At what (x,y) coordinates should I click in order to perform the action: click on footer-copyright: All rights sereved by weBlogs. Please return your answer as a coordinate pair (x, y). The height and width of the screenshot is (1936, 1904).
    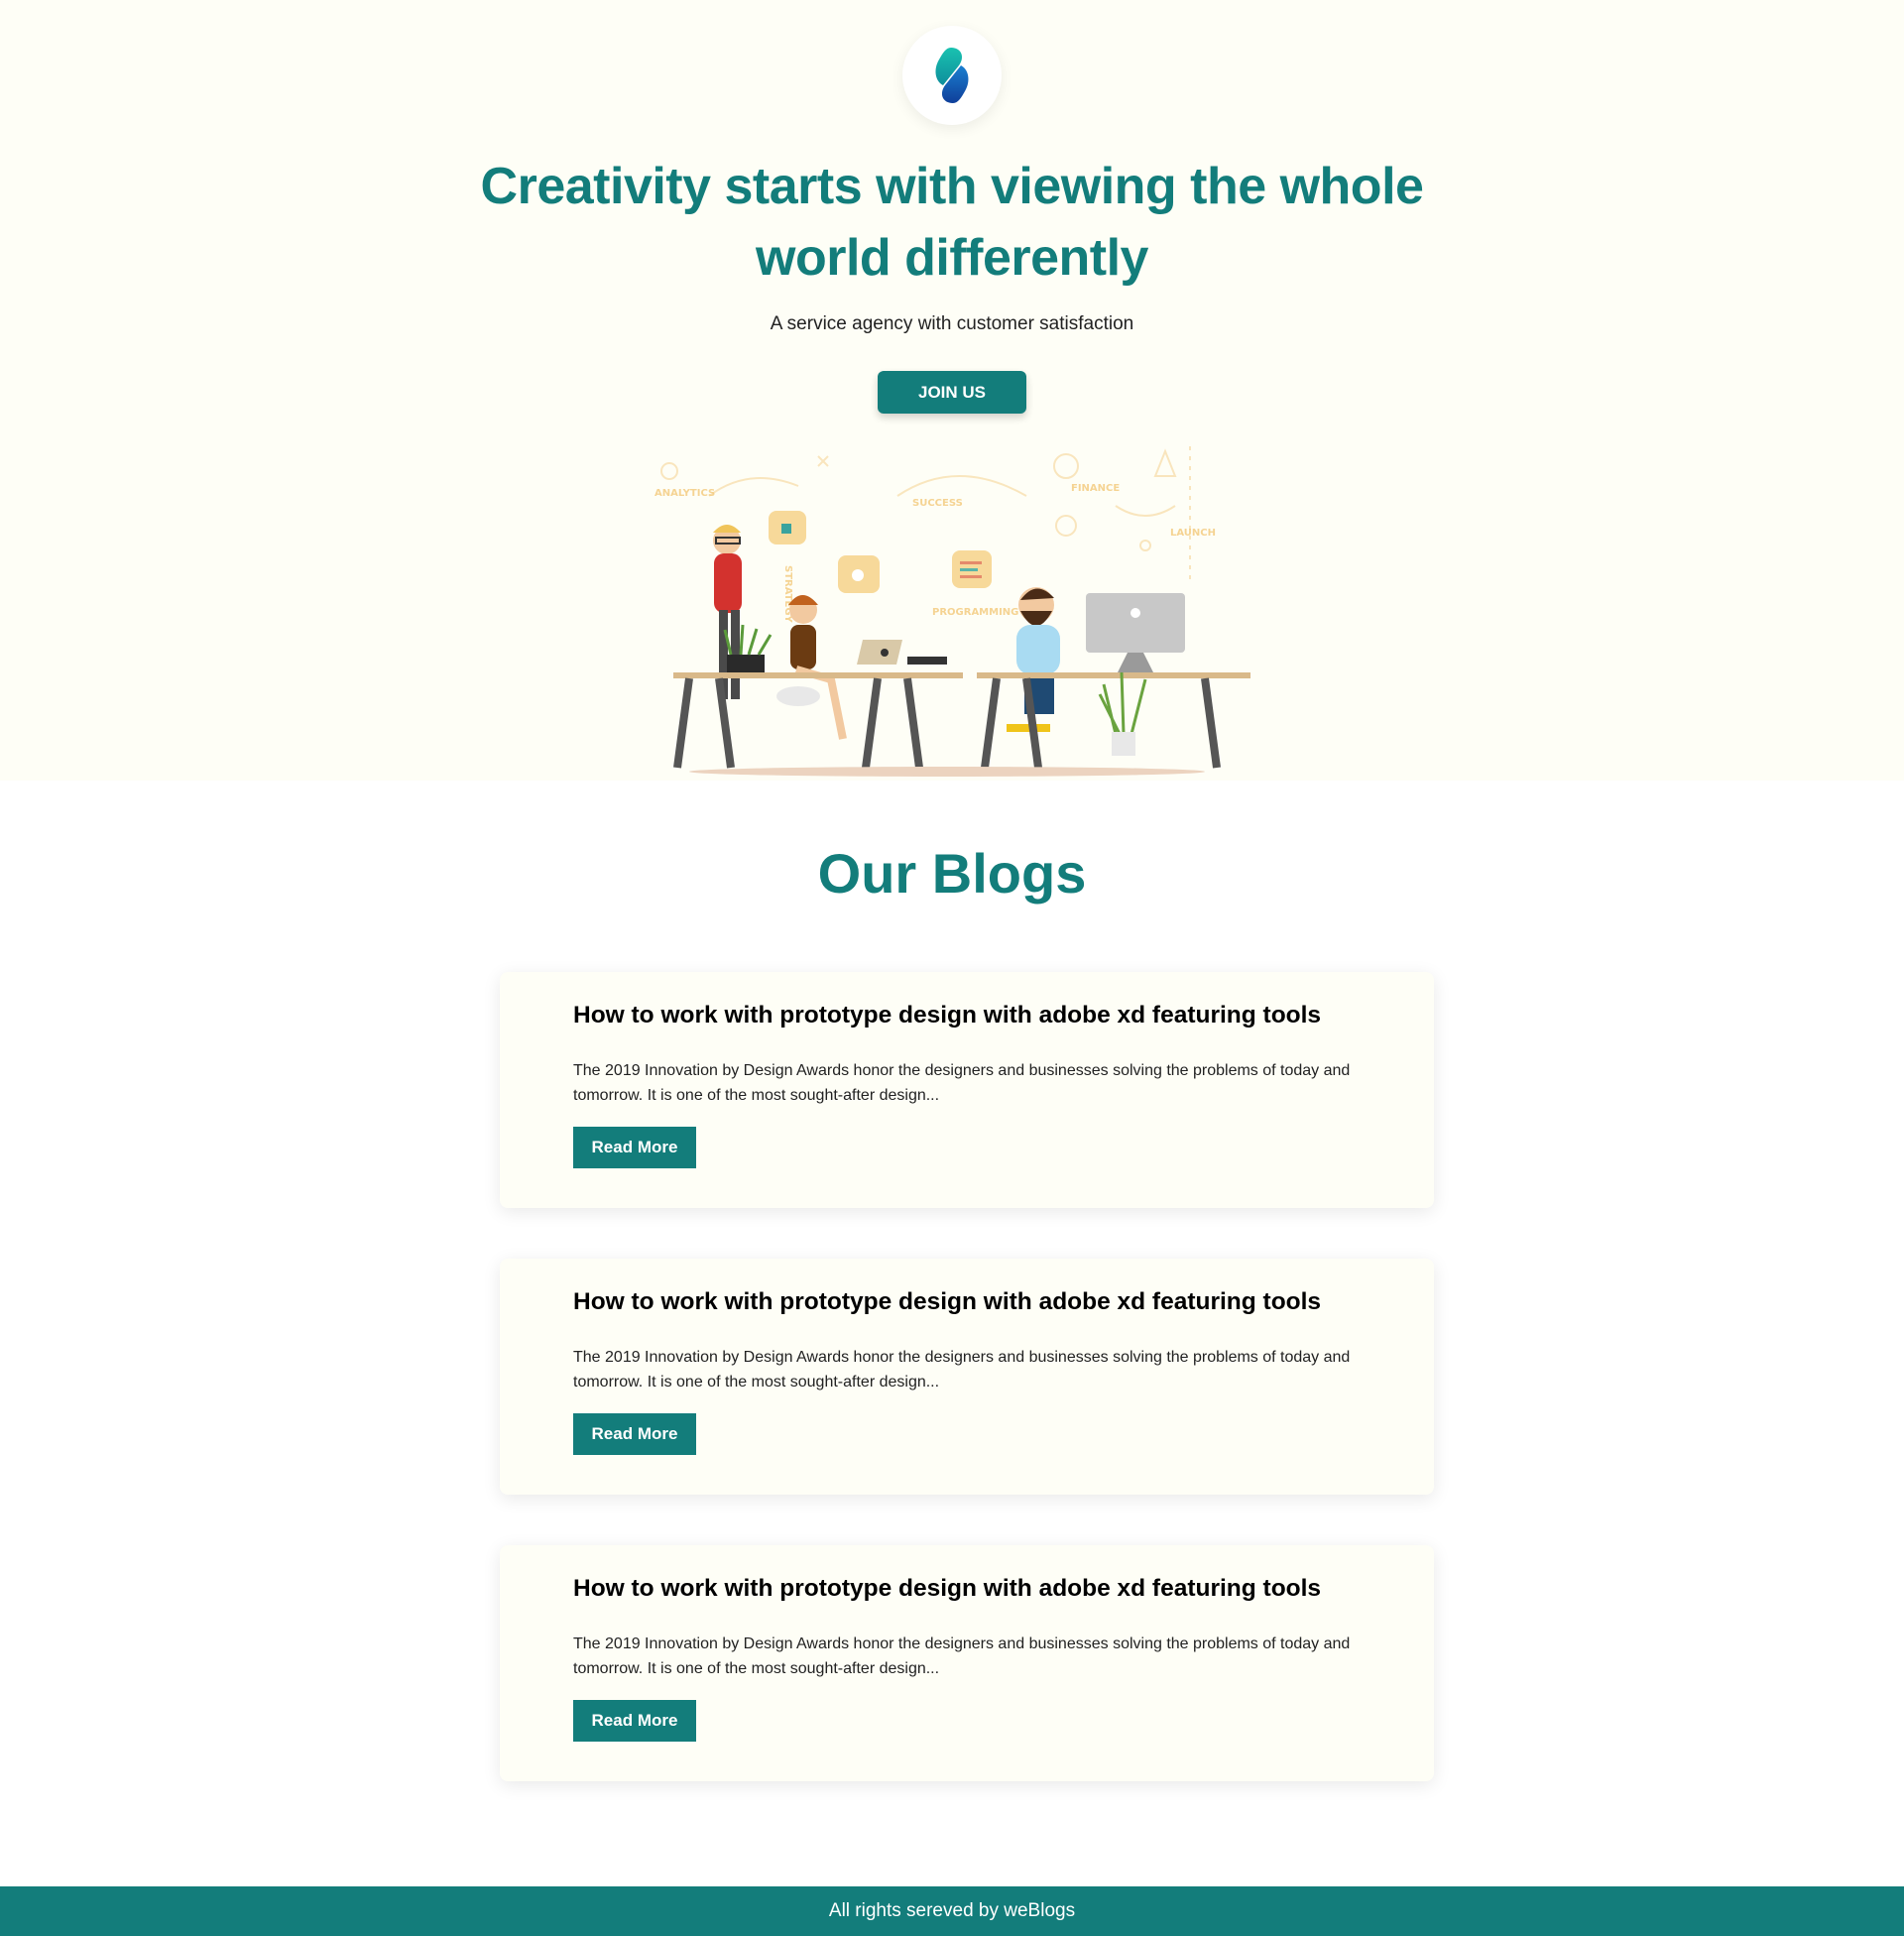
    Looking at the image, I should click on (952, 1910).